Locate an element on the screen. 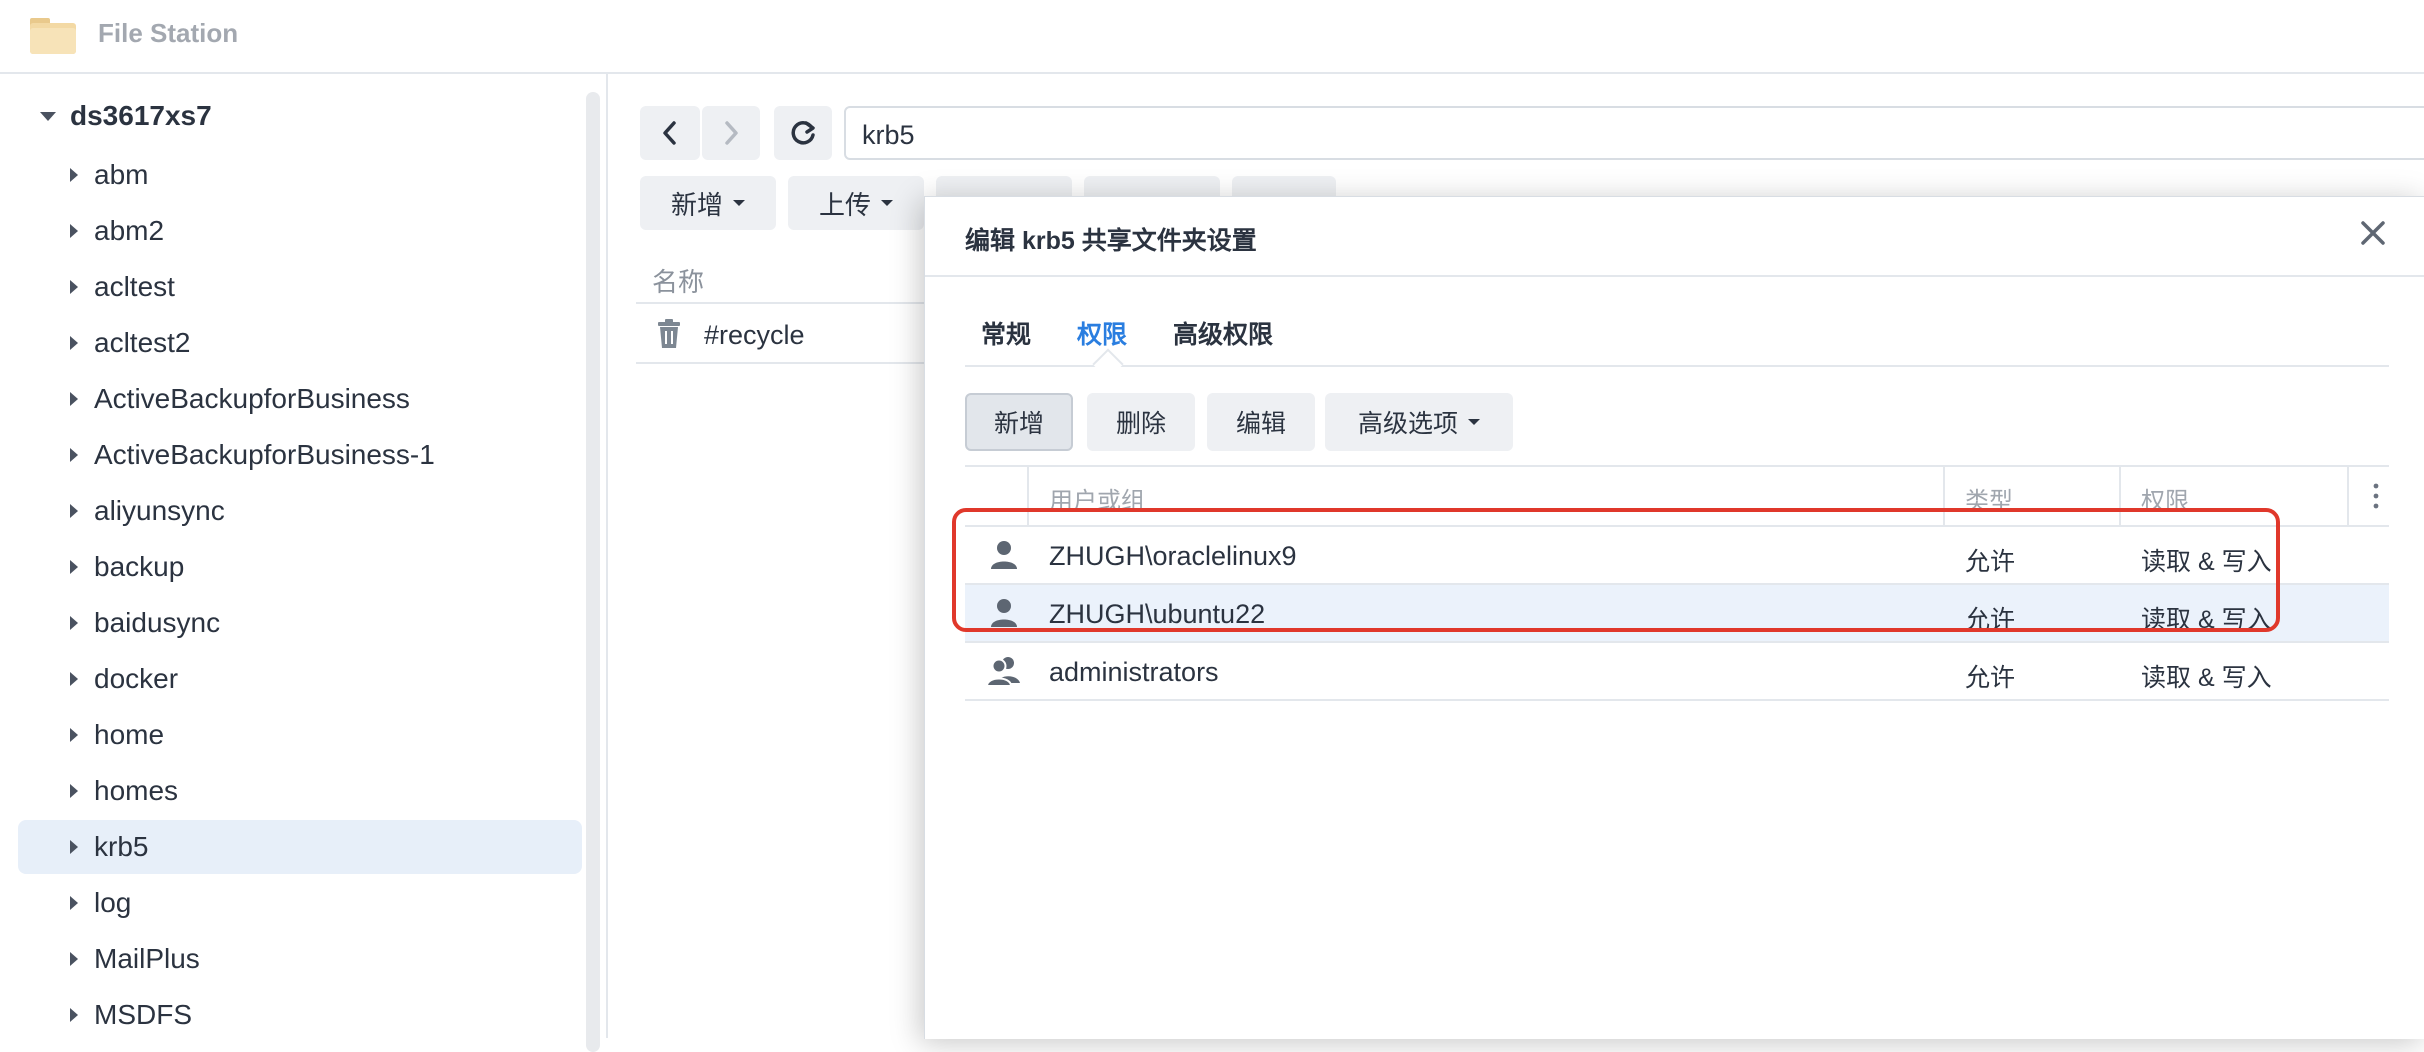  chevron-left-icon is located at coordinates (669, 133).